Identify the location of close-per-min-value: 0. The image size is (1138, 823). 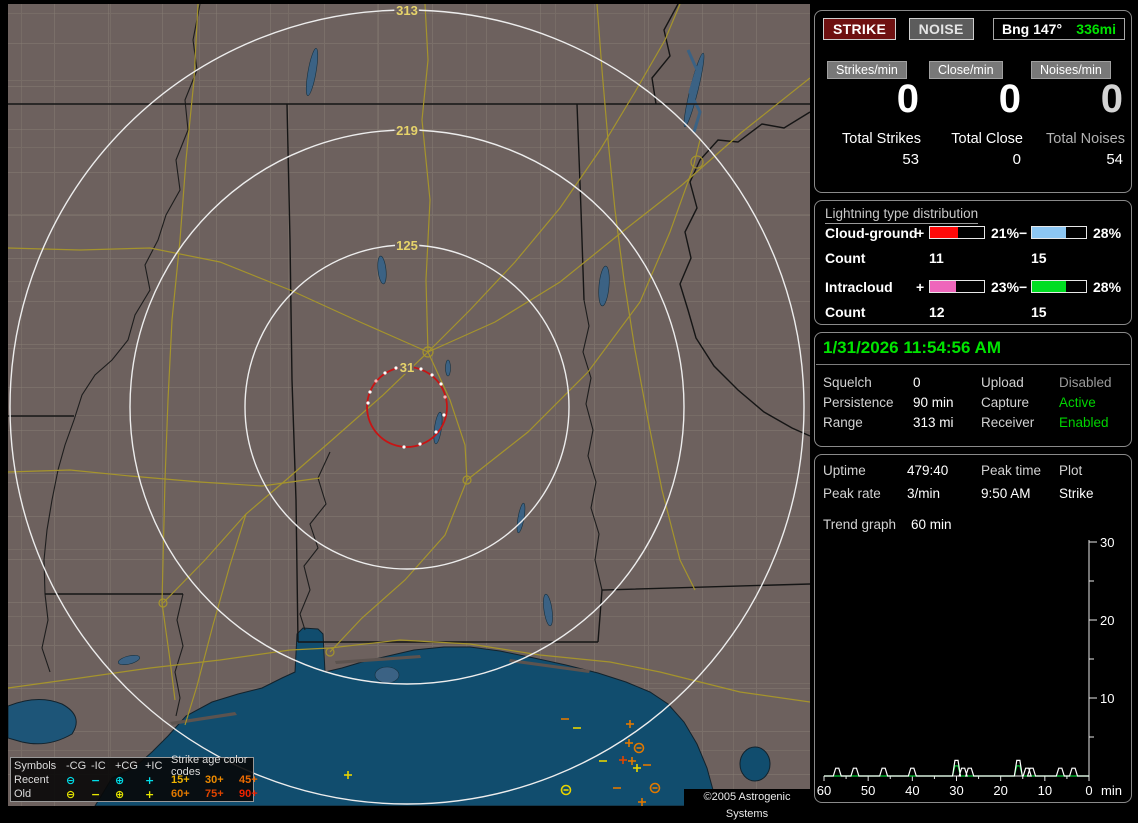
(1009, 99).